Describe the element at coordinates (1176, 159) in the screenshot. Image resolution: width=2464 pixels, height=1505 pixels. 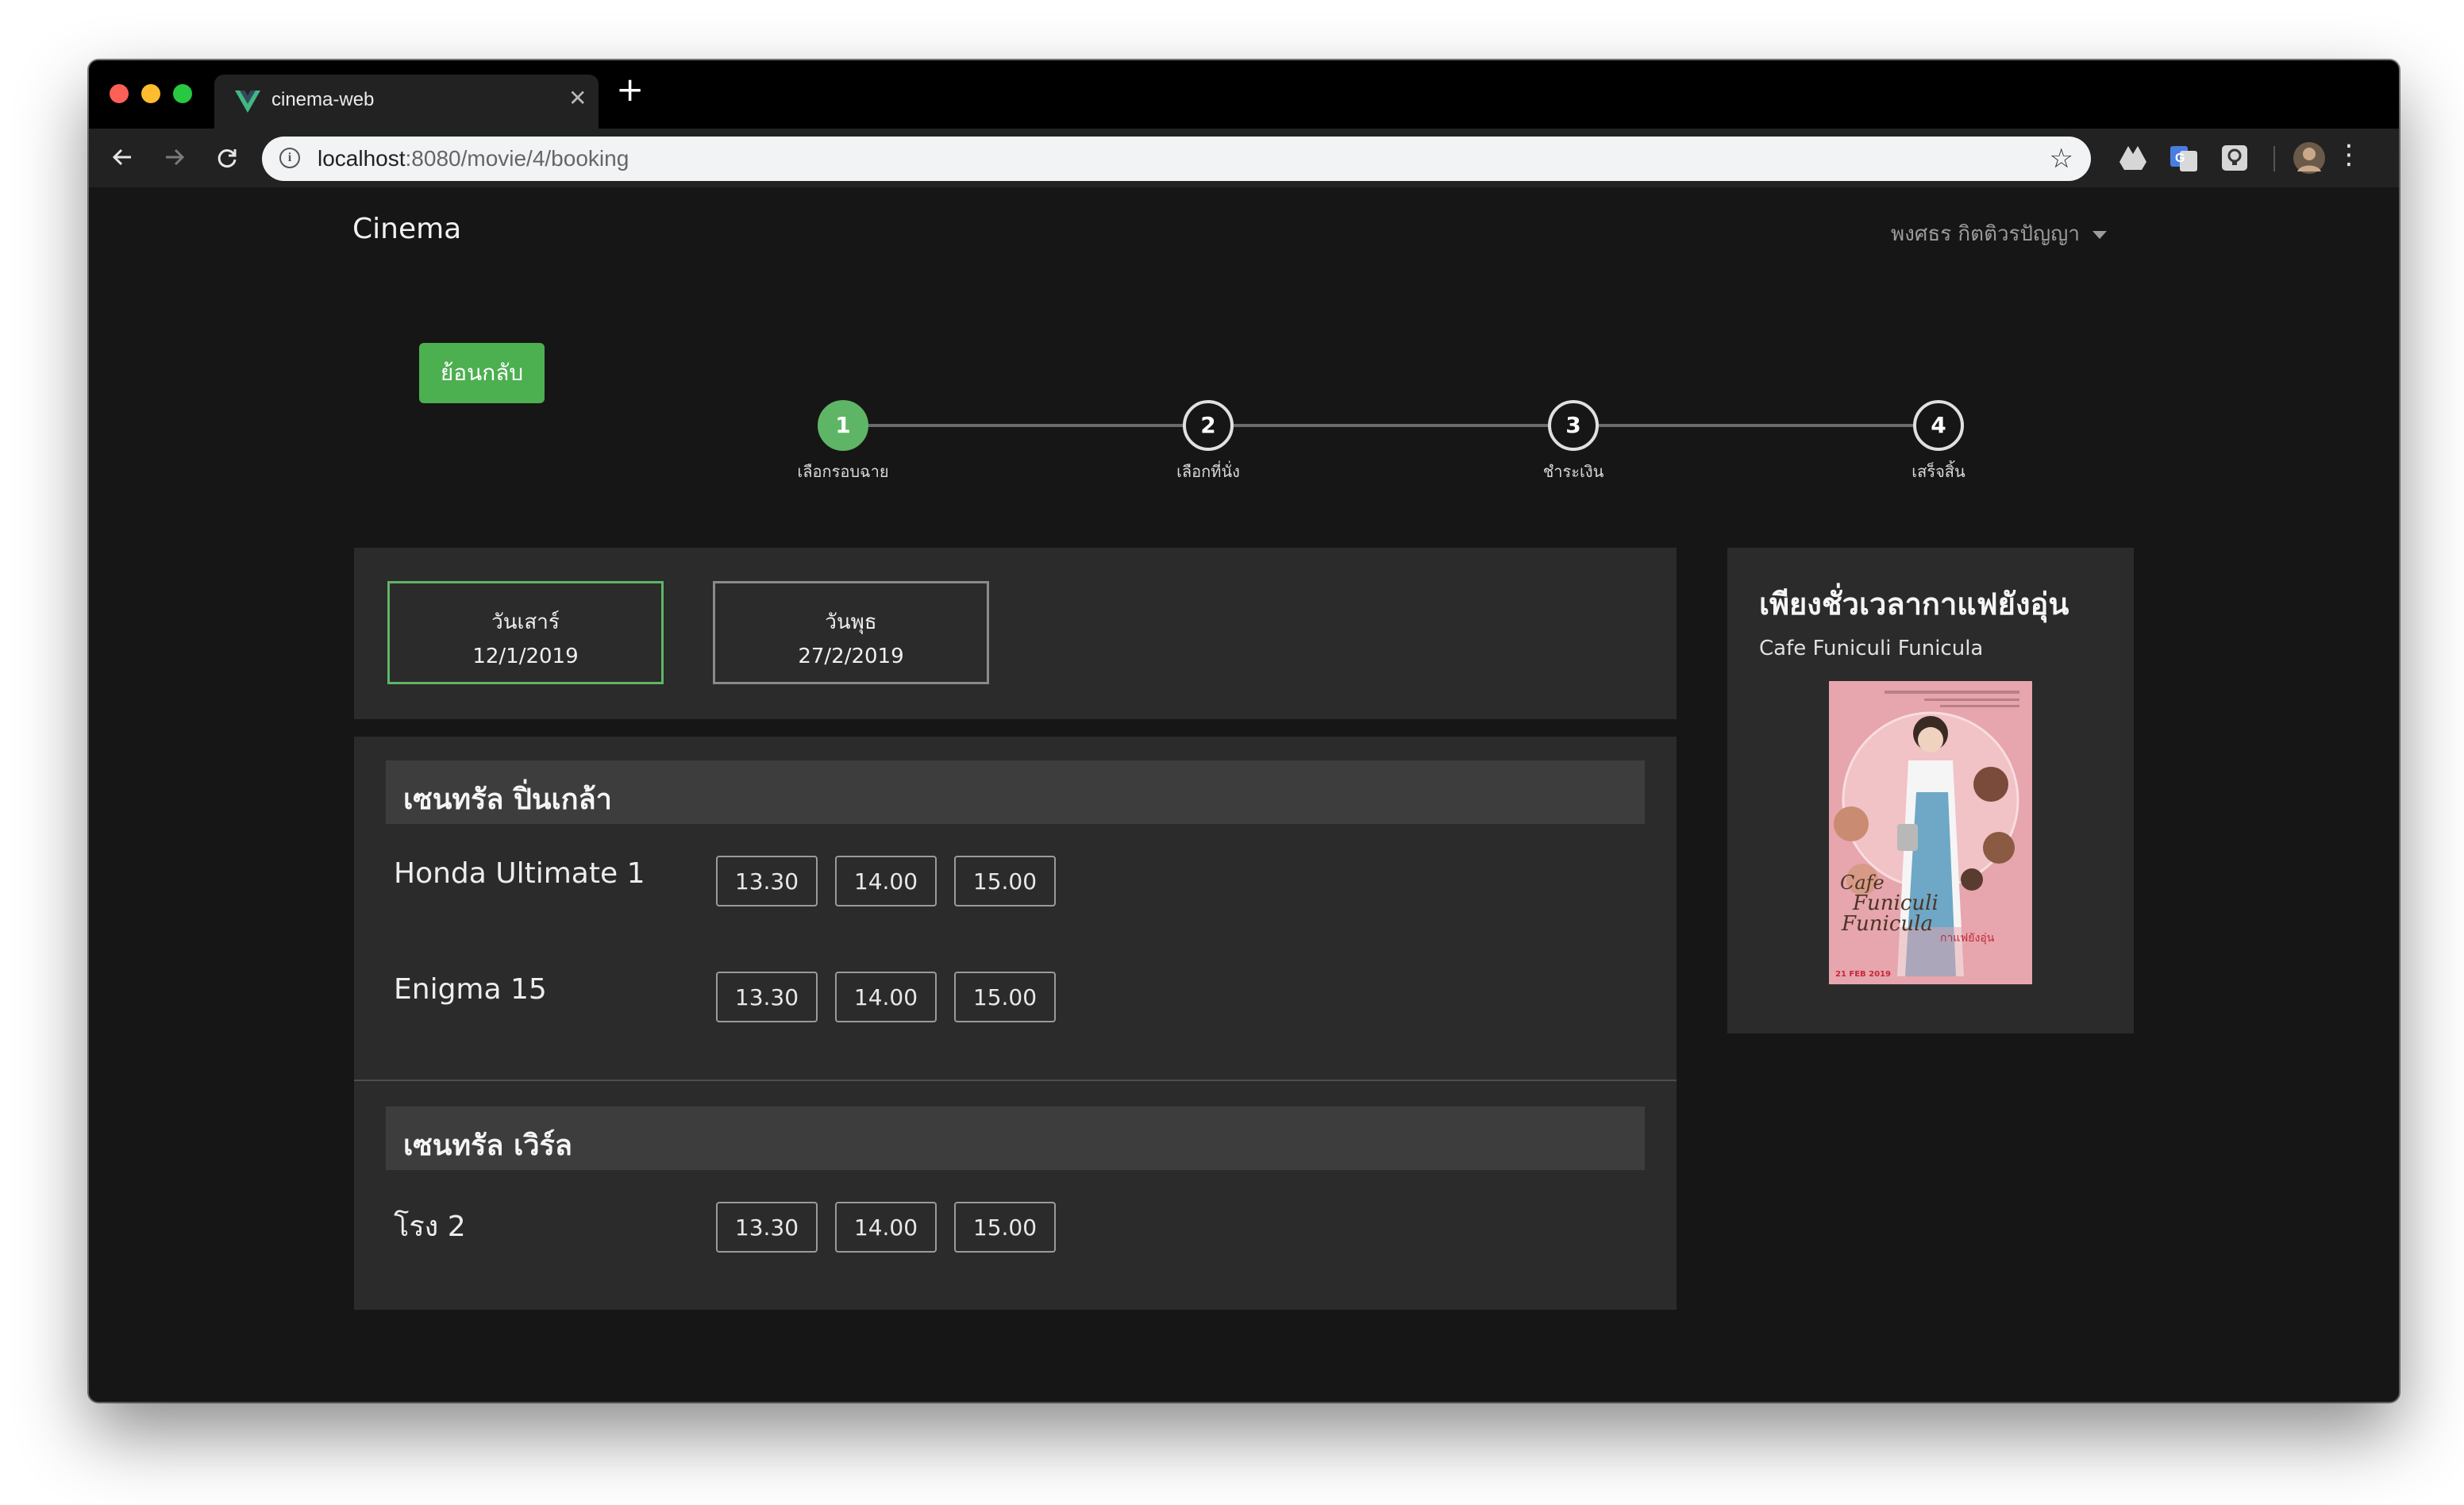
I see `address-bar: i localhost:8080/movie/4/booking ☆` at that location.